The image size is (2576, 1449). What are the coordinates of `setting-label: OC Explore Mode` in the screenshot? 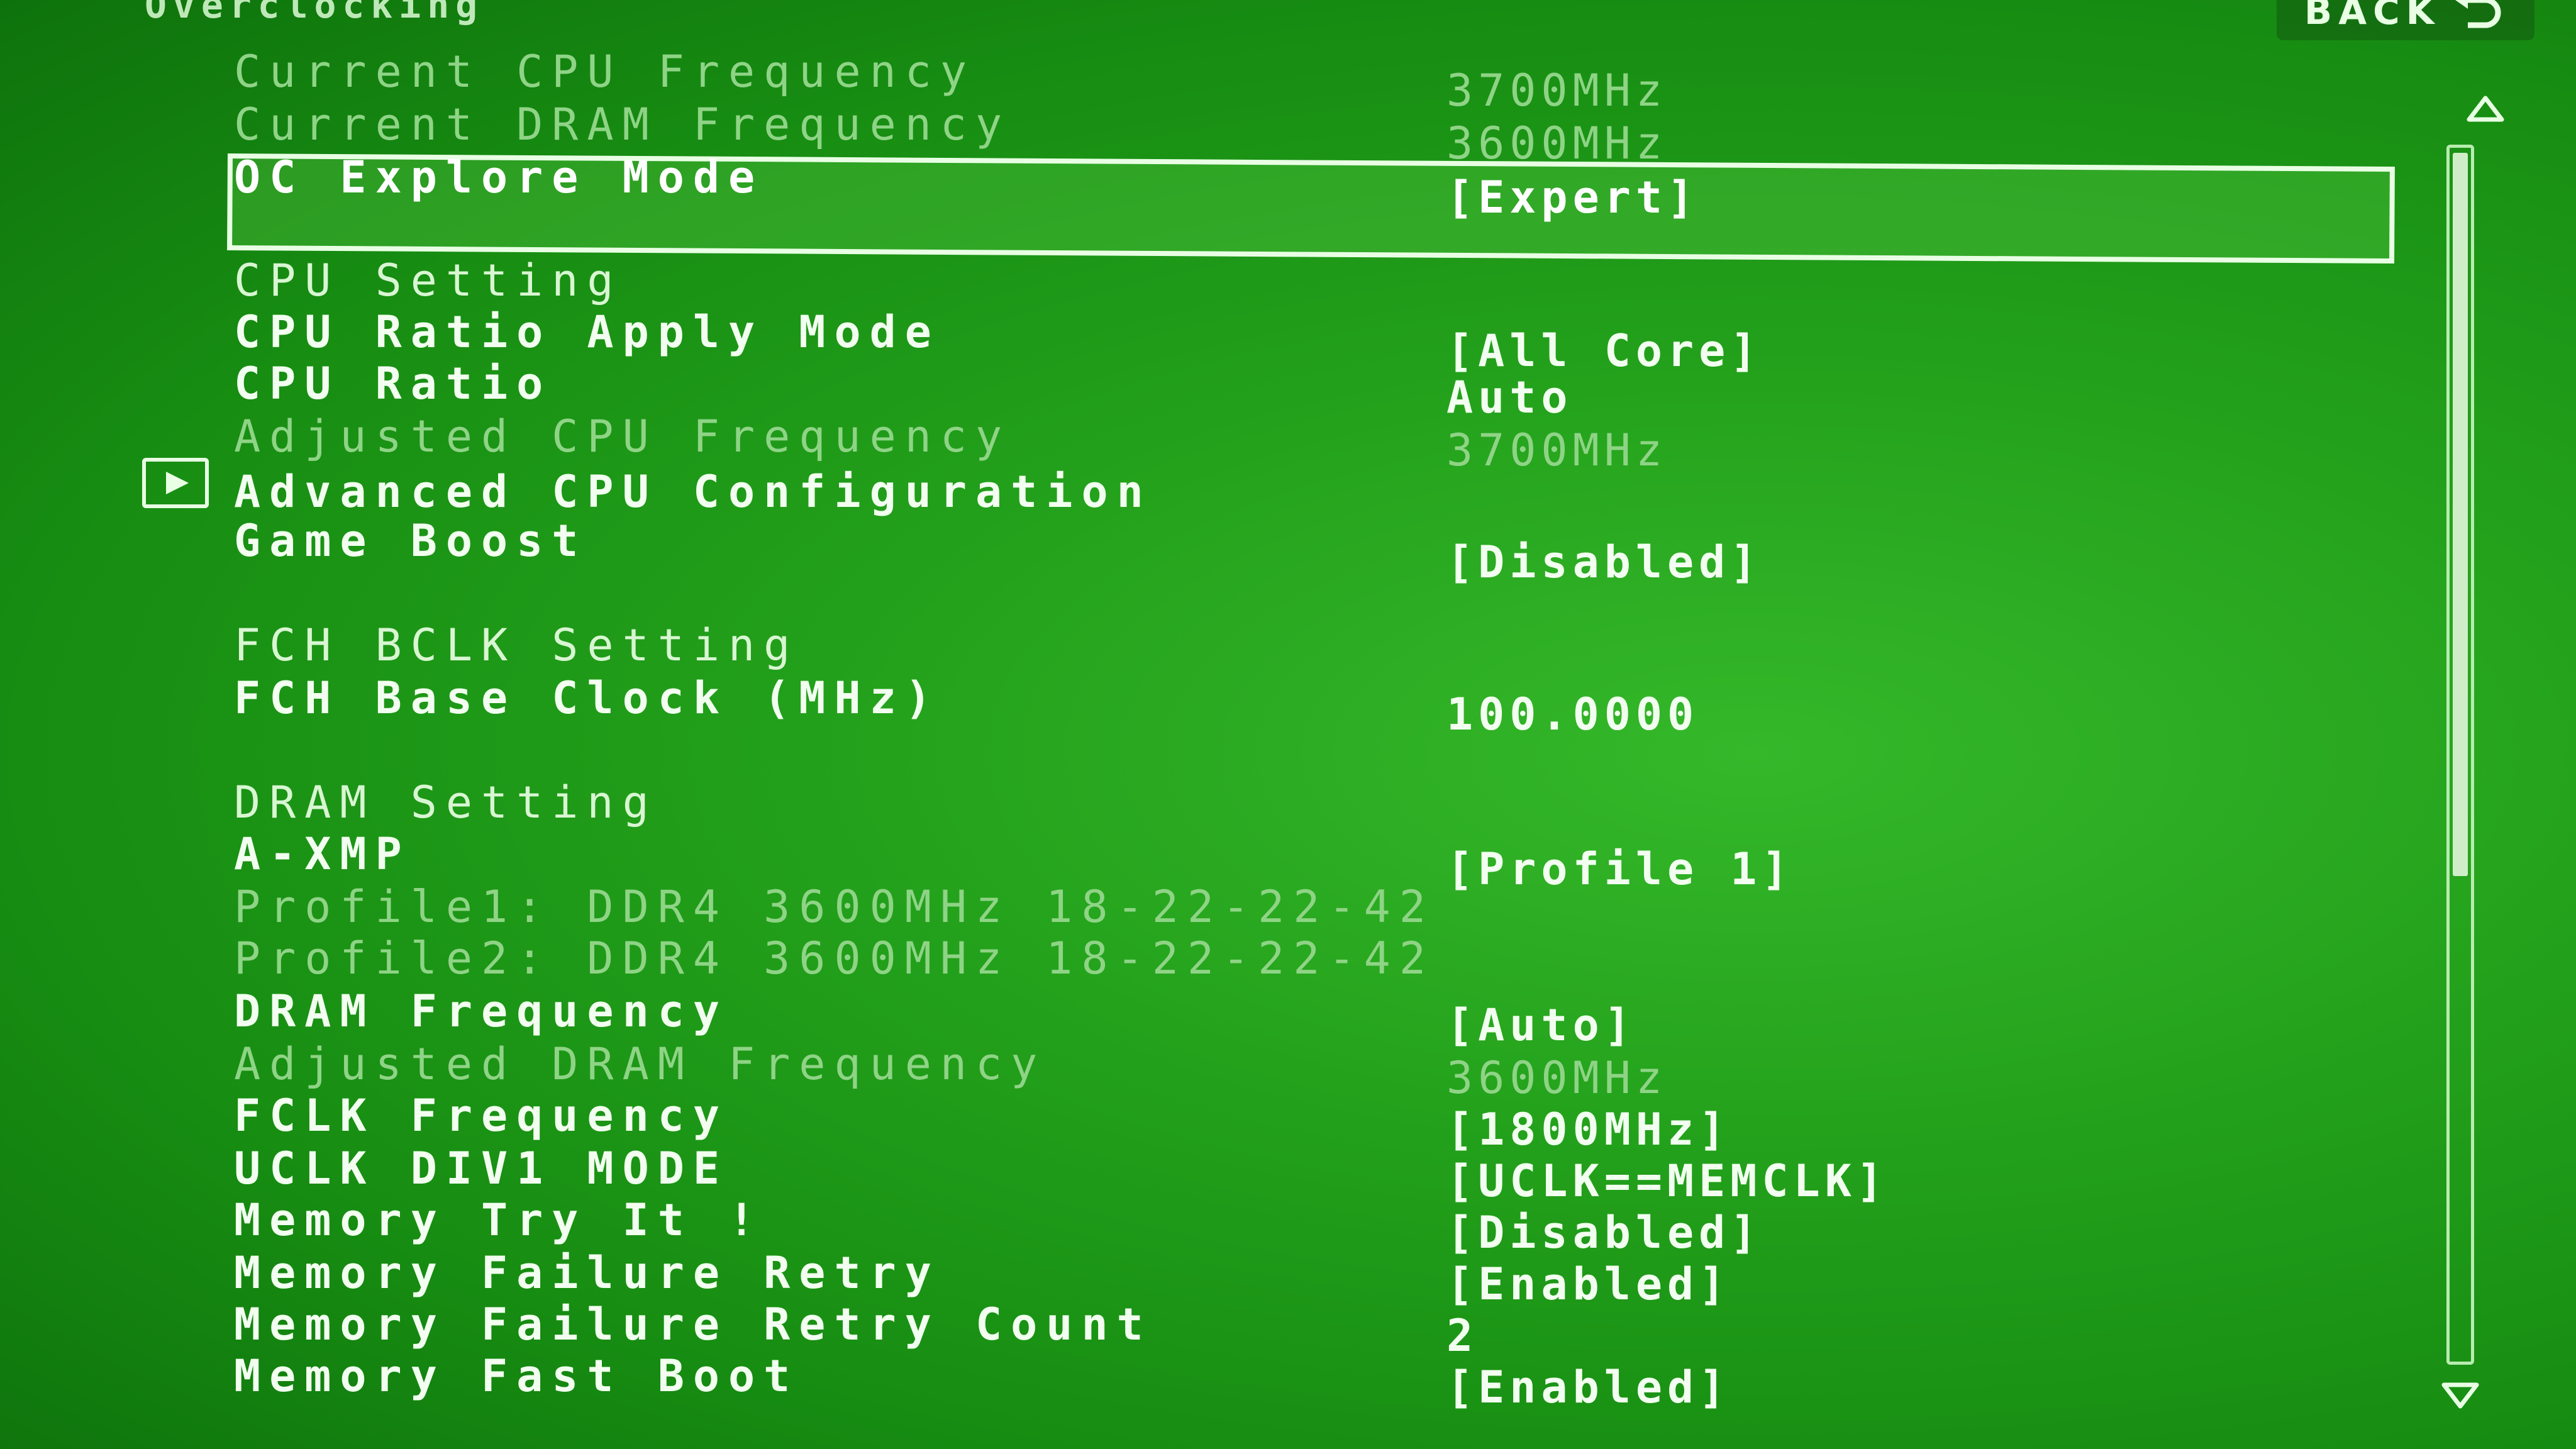 It's located at (499, 177).